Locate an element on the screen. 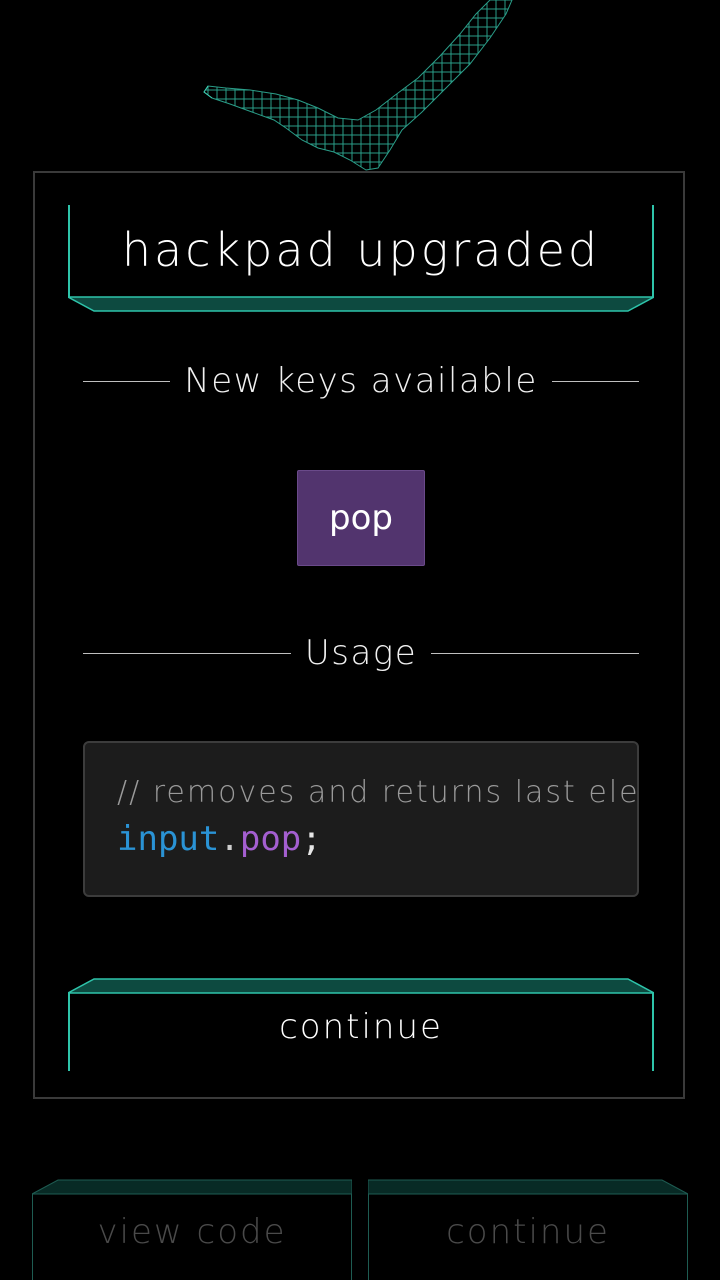 This screenshot has width=720, height=1280. code-identifier: input is located at coordinates (168, 839).